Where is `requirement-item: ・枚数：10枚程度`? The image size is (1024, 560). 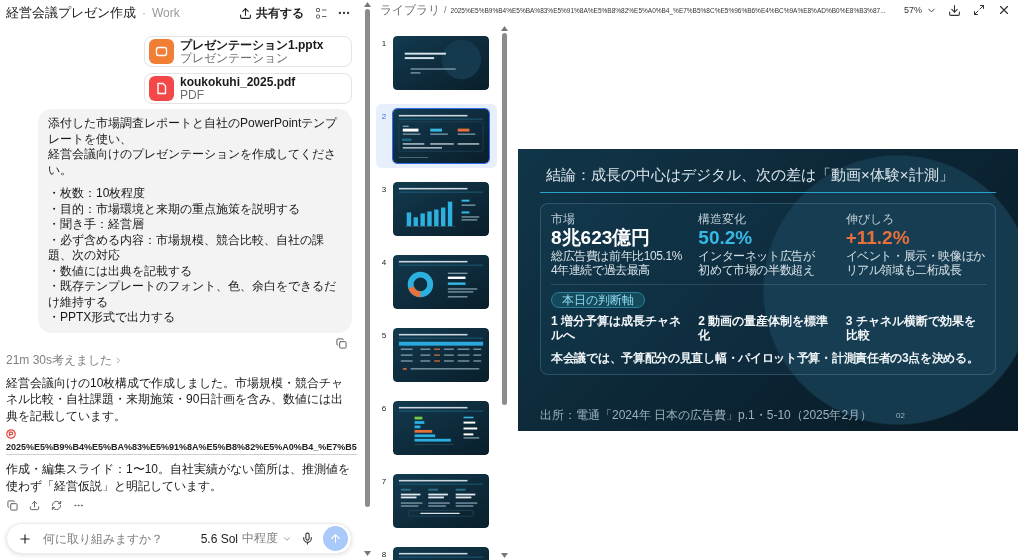 requirement-item: ・枚数：10枚程度 is located at coordinates (97, 194).